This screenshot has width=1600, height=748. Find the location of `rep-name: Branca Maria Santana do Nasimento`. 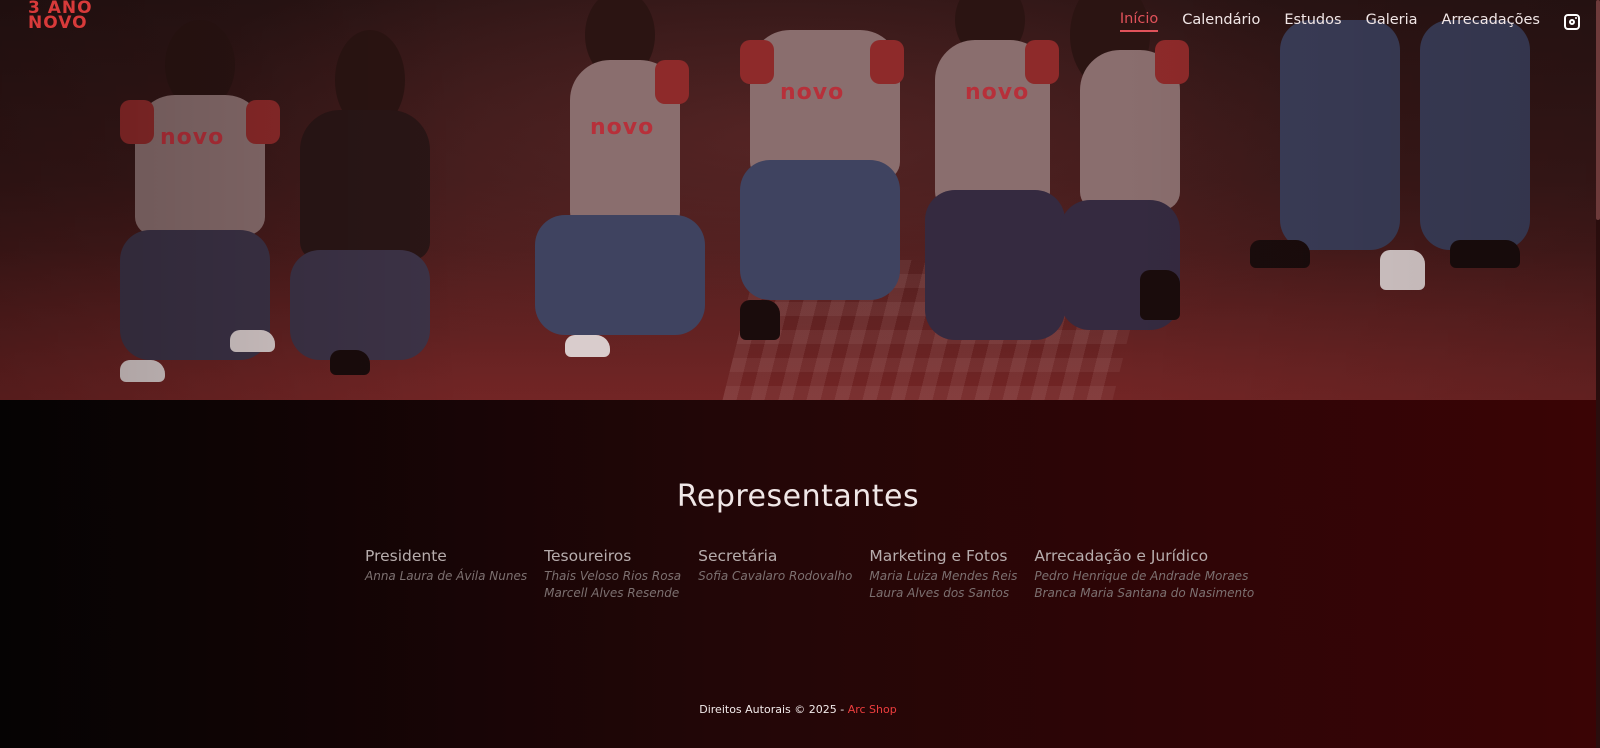

rep-name: Branca Maria Santana do Nasimento is located at coordinates (1144, 593).